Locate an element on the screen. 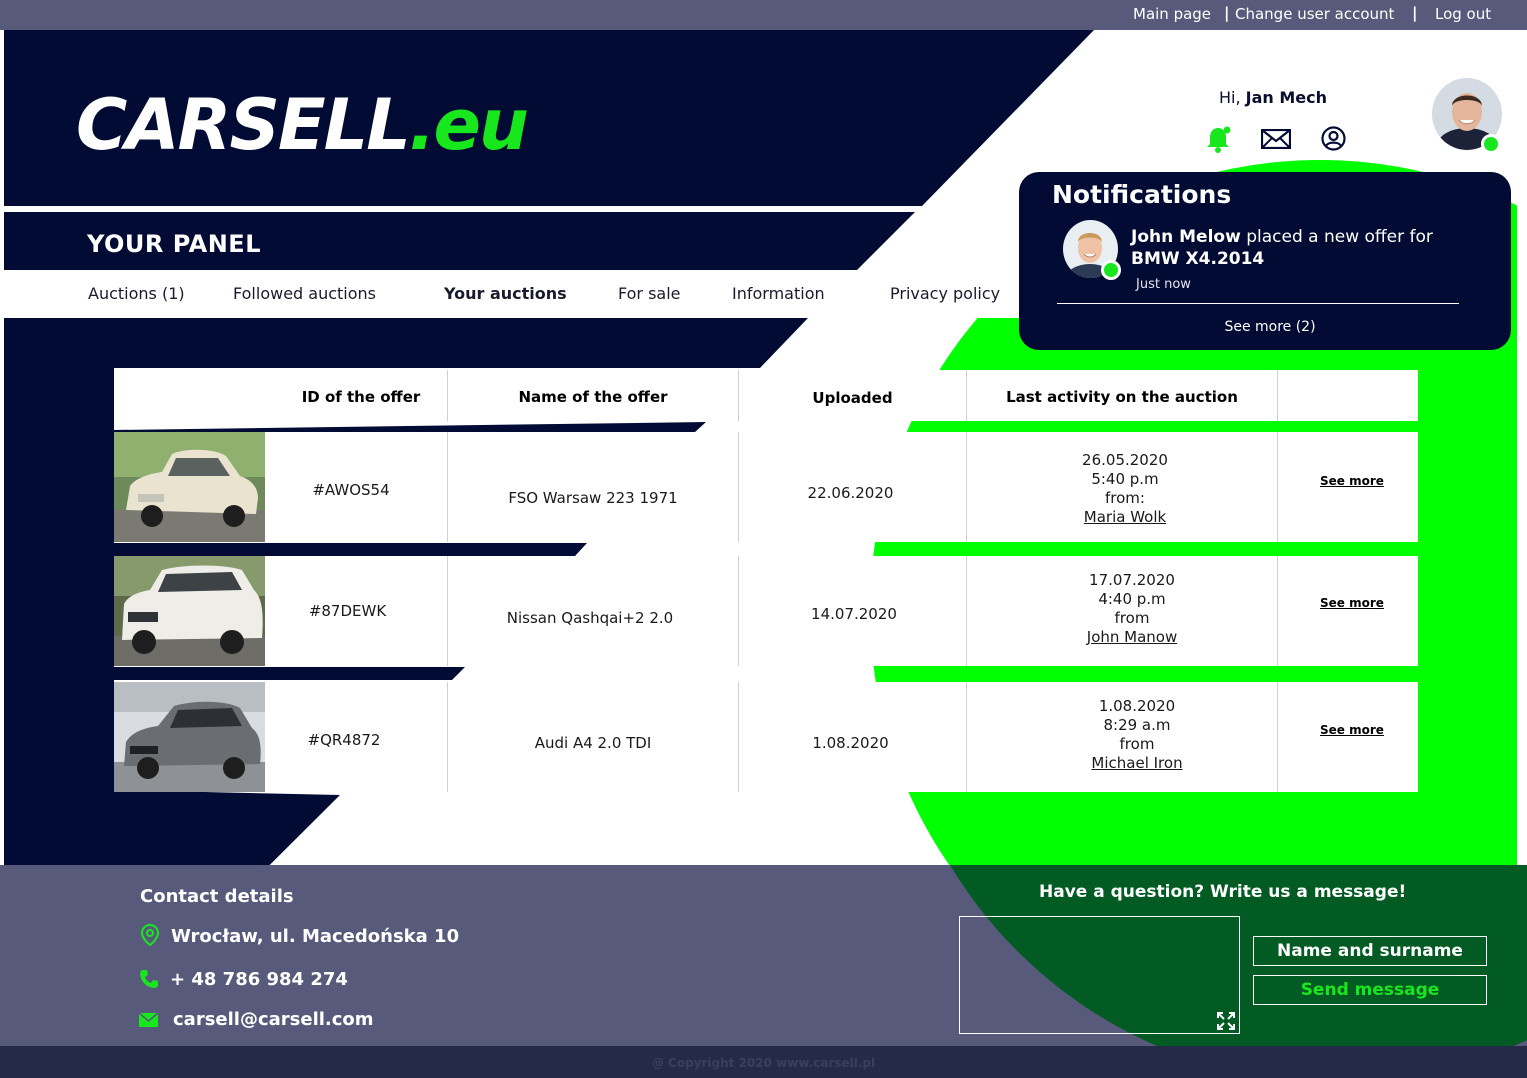  mail-icon is located at coordinates (1276, 139).